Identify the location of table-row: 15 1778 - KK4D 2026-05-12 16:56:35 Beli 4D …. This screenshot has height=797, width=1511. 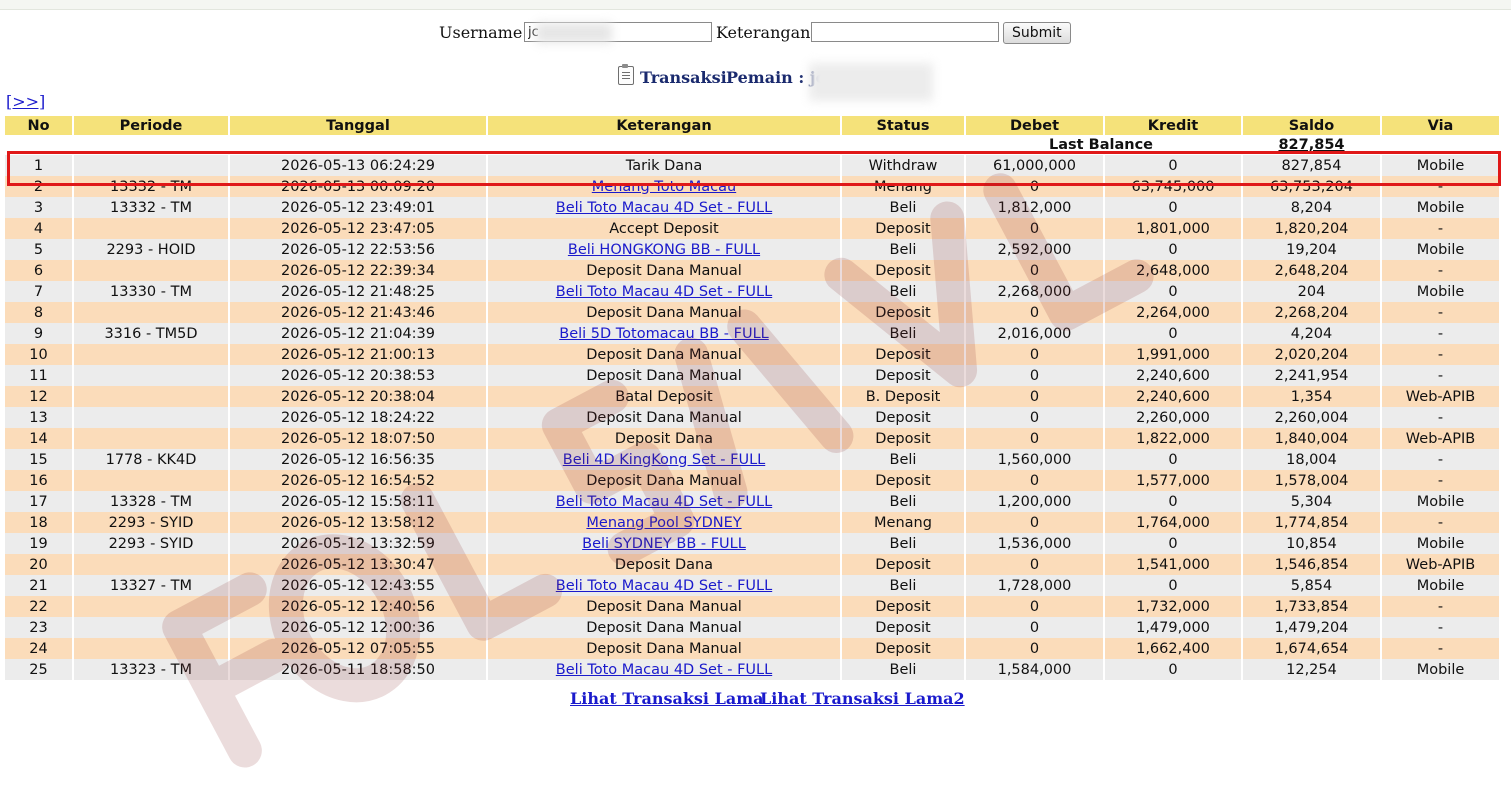
(753, 459).